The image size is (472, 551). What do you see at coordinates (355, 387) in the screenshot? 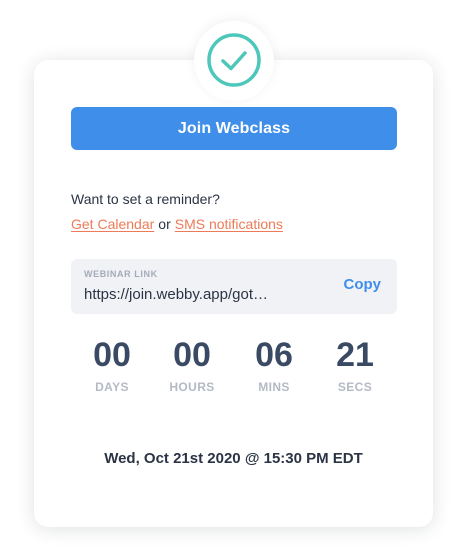
I see `countdown-secs-label: SECS` at bounding box center [355, 387].